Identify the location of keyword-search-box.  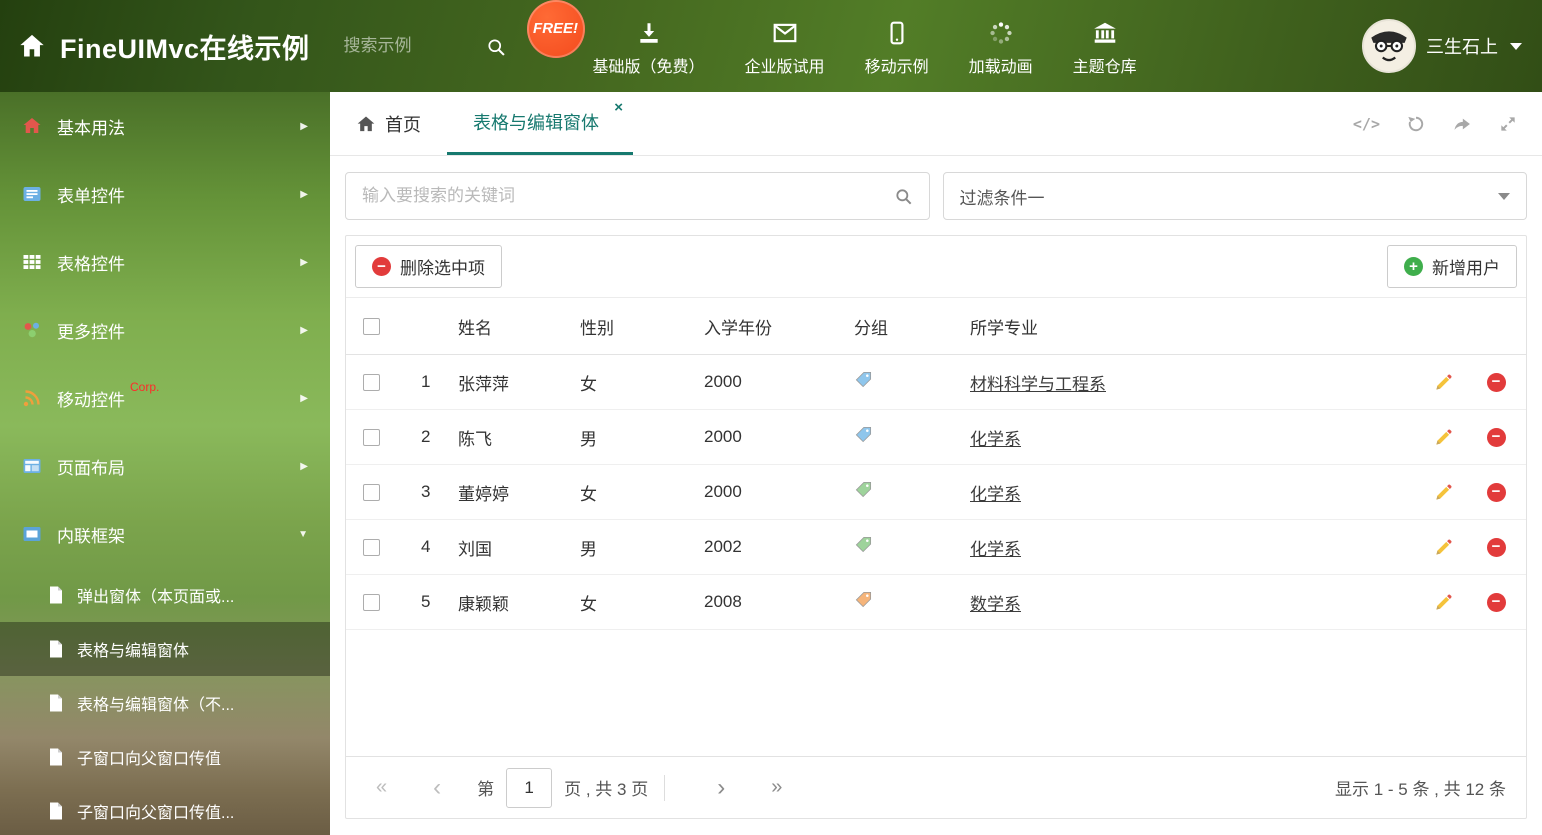
(637, 196).